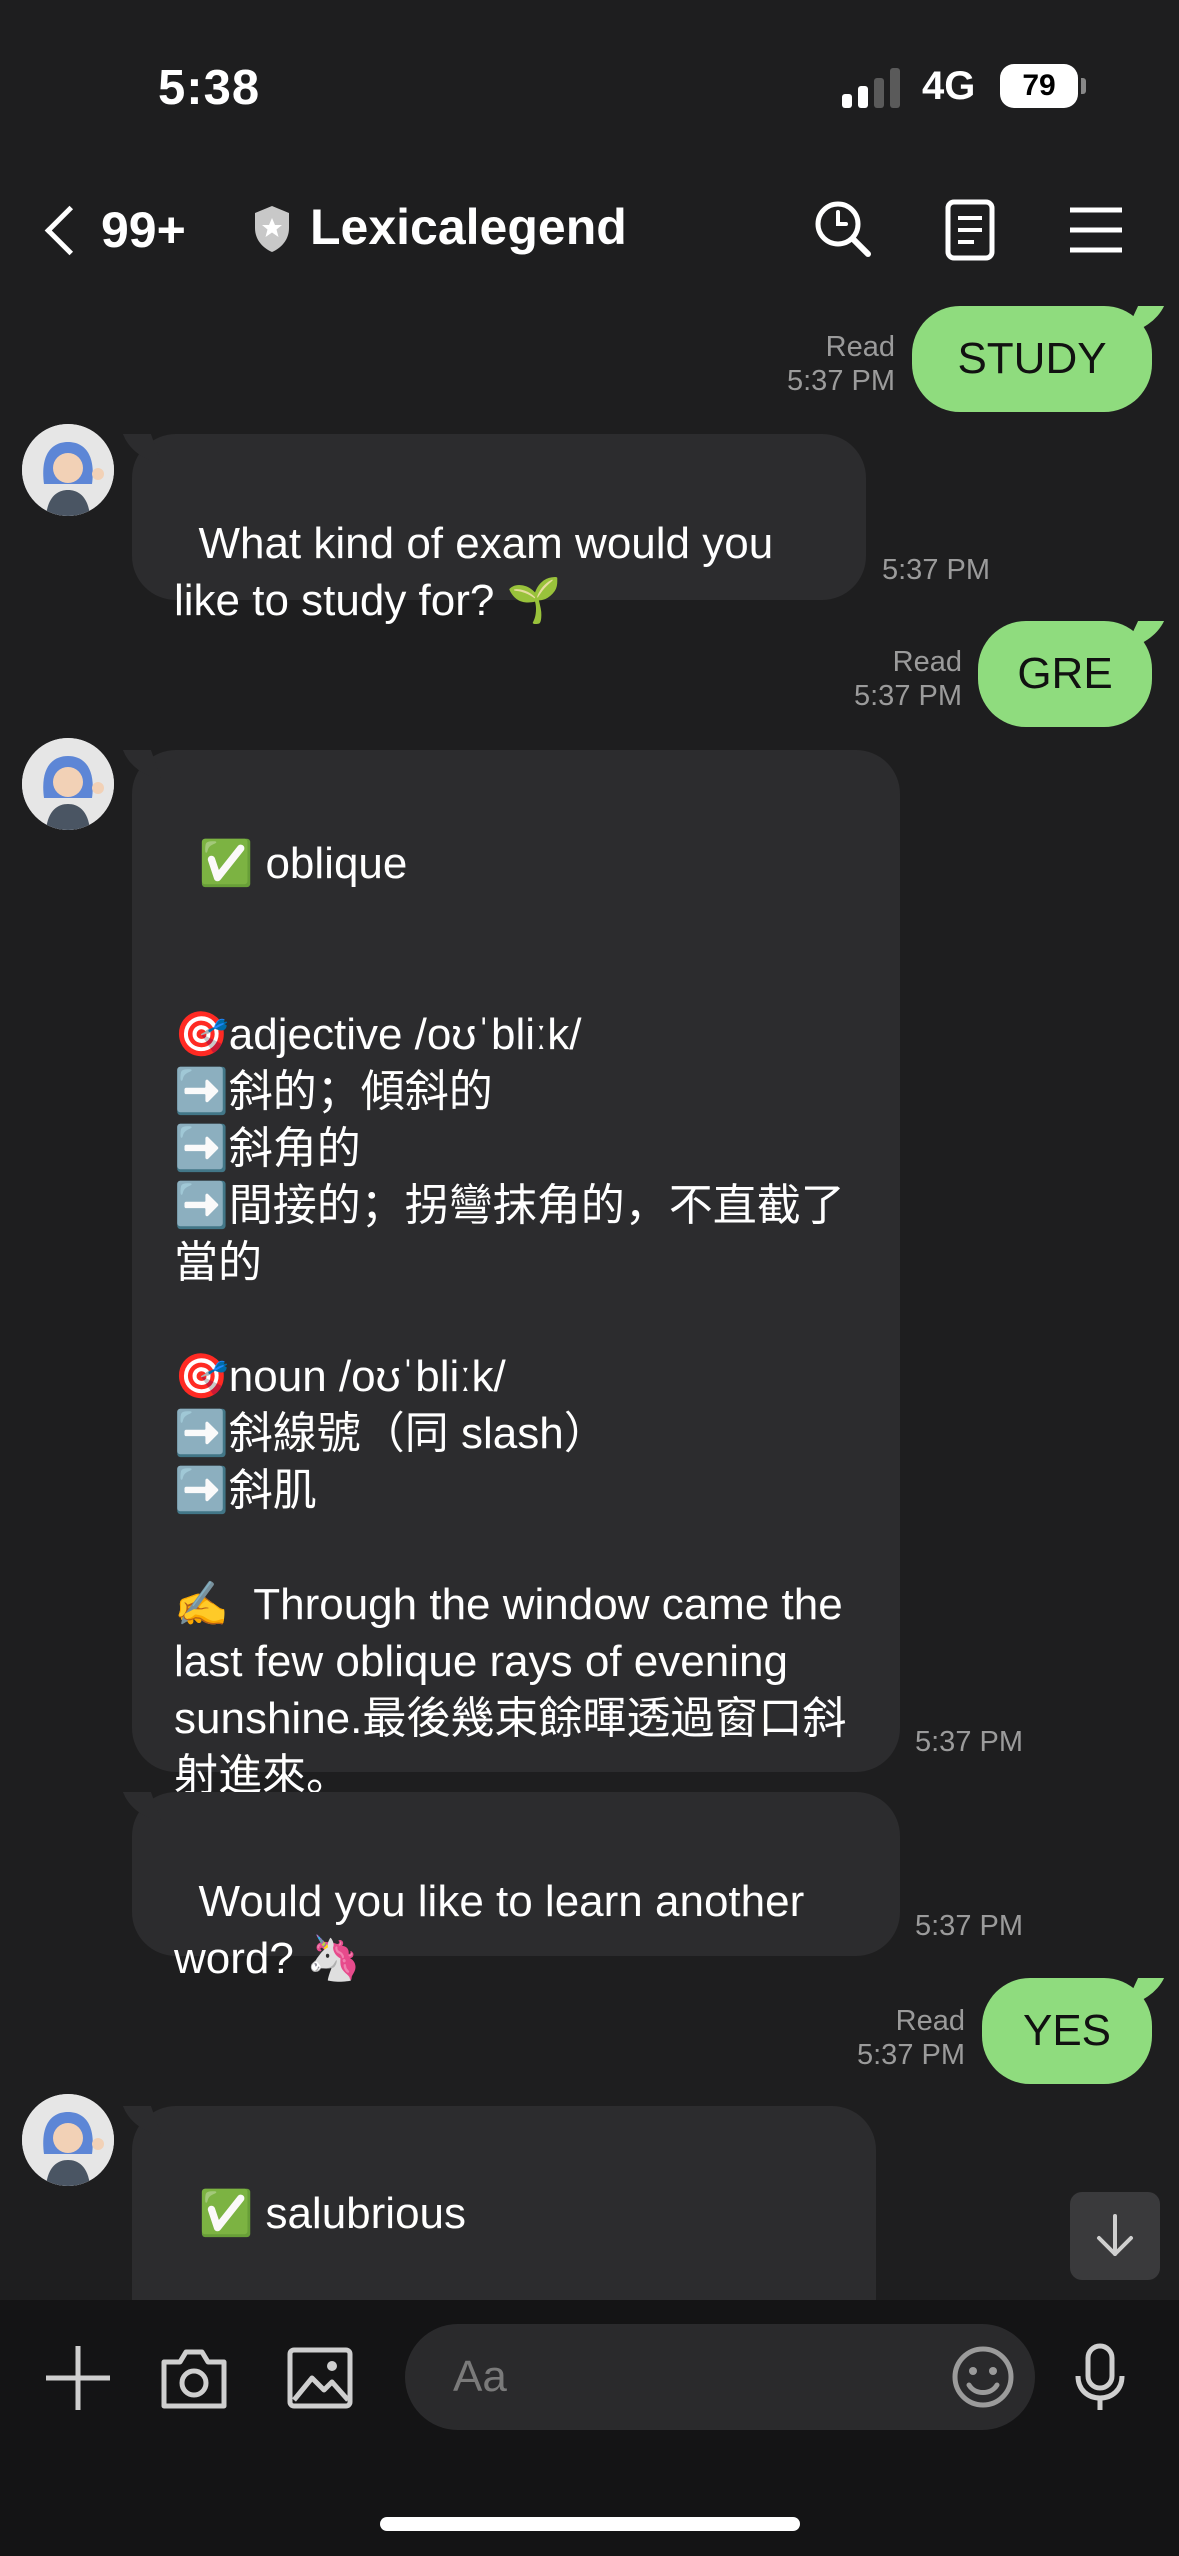  Describe the element at coordinates (1100, 2378) in the screenshot. I see `microphone-icon` at that location.